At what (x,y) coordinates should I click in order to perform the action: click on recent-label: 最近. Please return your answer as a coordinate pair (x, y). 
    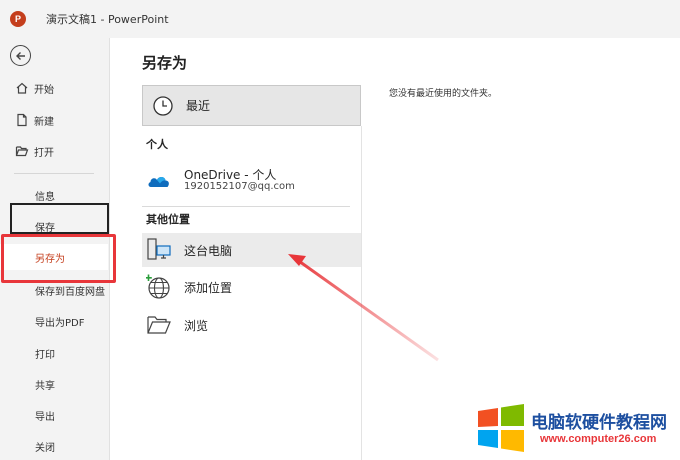
    Looking at the image, I should click on (198, 106).